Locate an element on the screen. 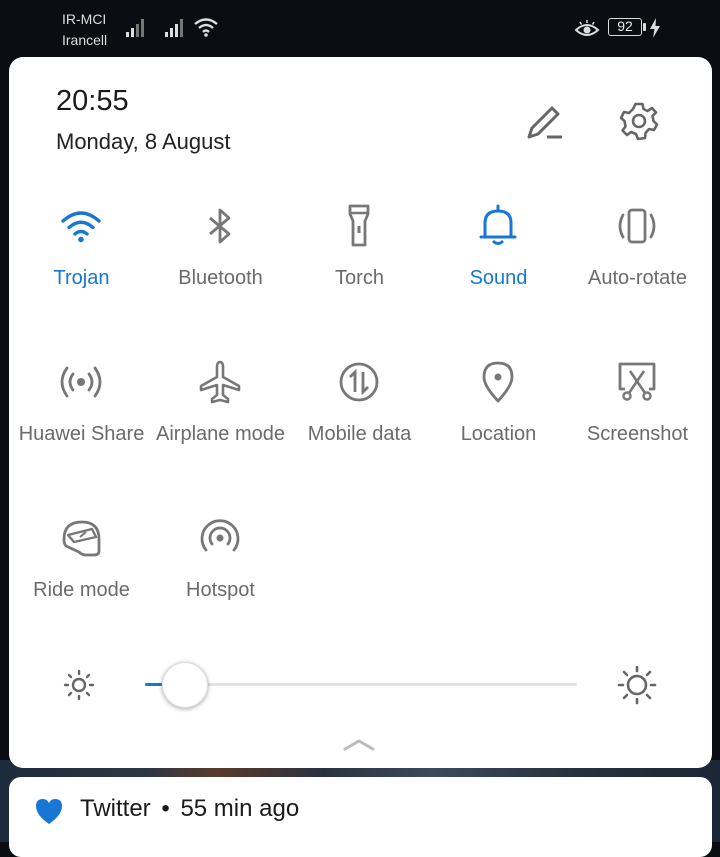 The image size is (720, 857). tile-auto-rotate: Auto-rotate is located at coordinates (637, 262).